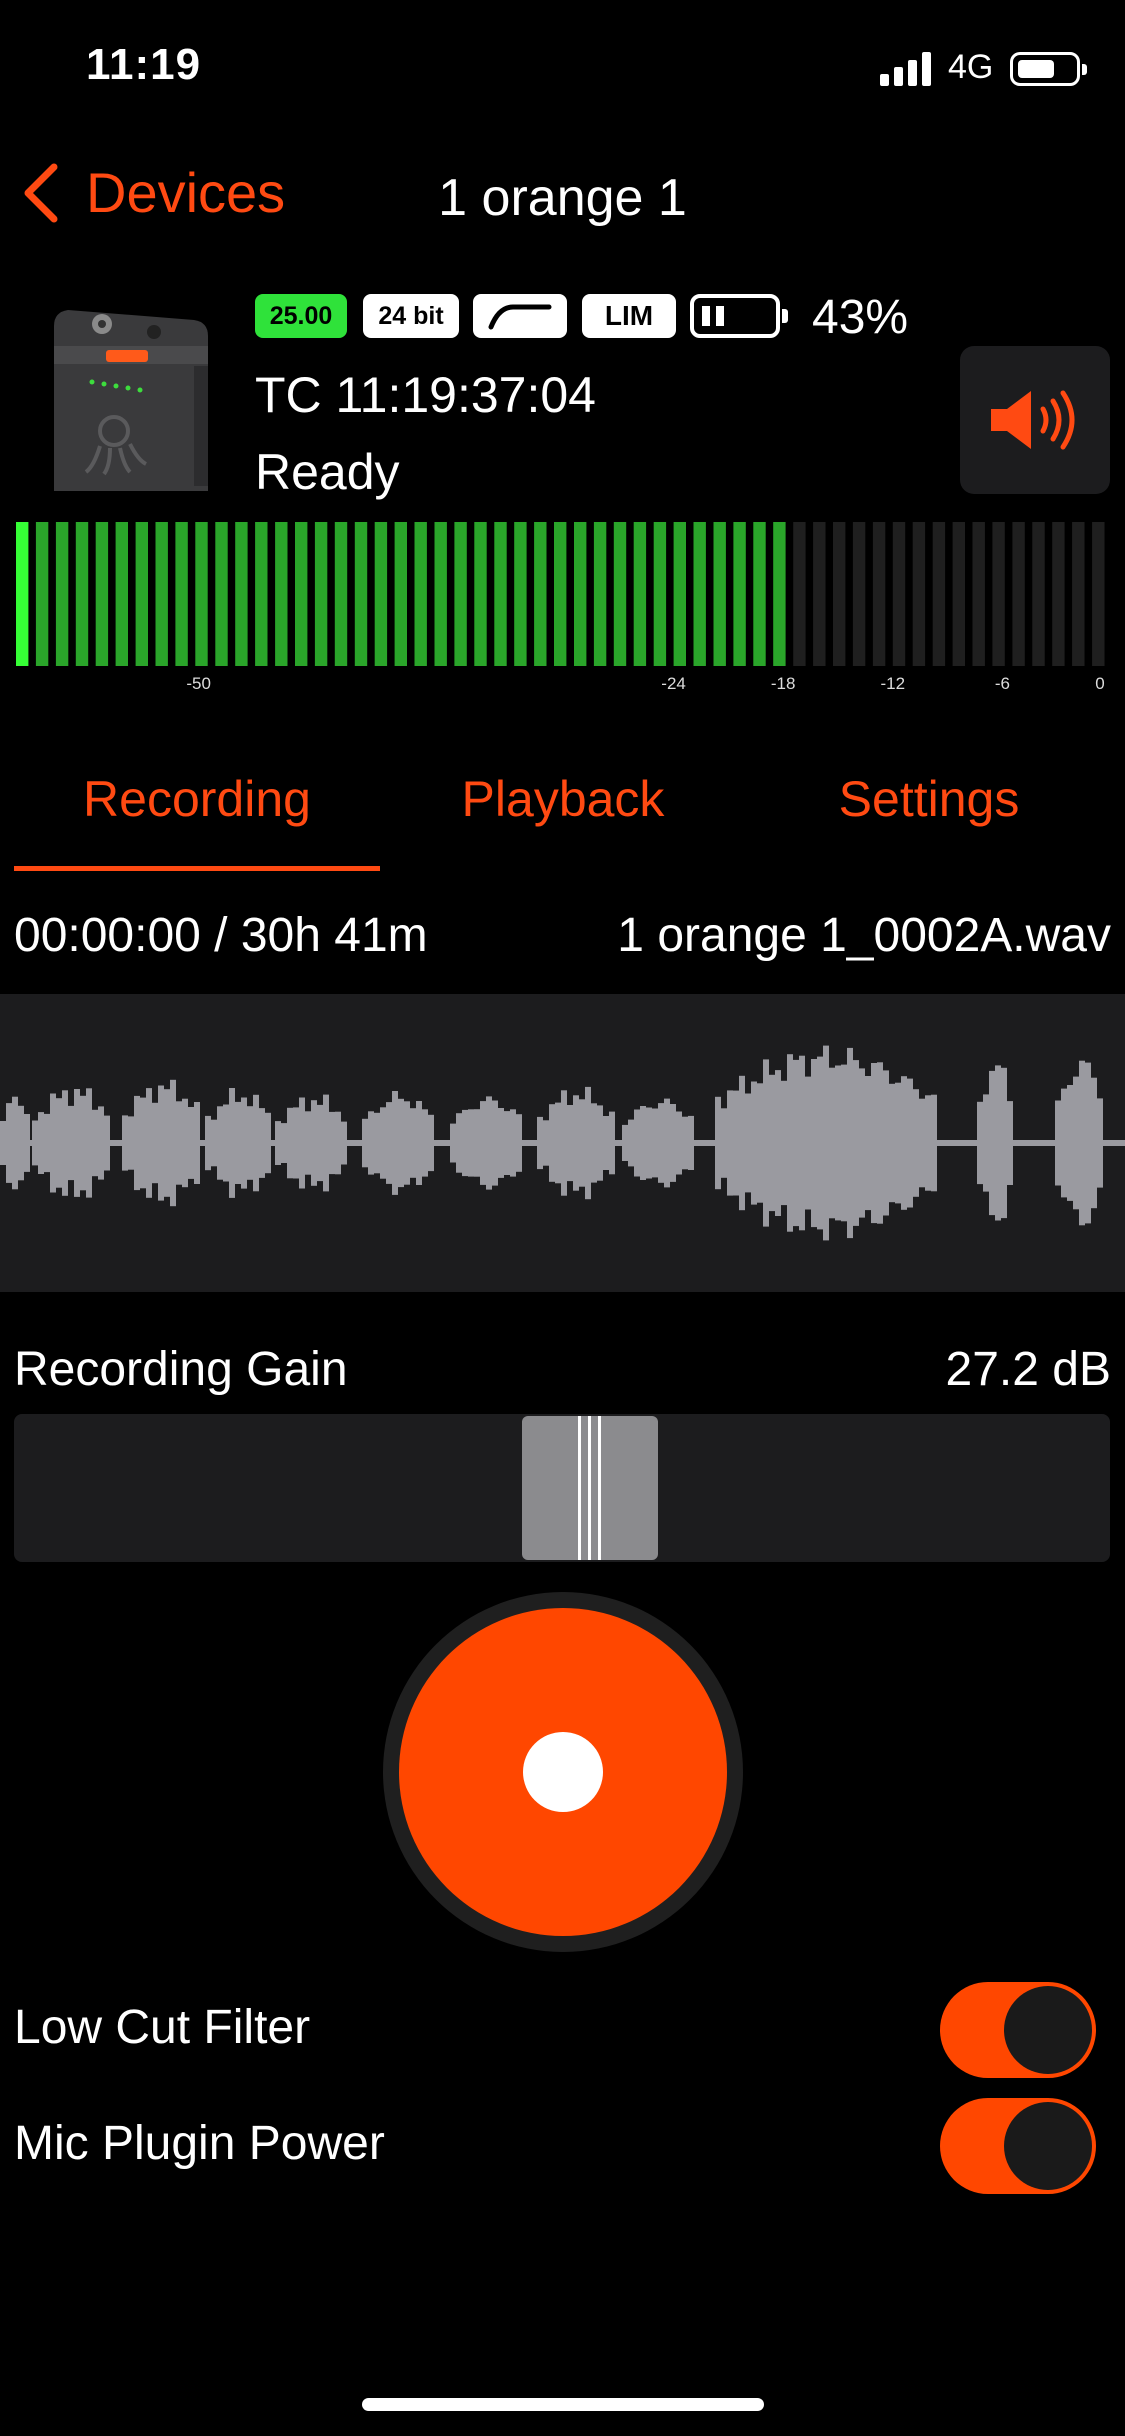  I want to click on device-image, so click(131, 400).